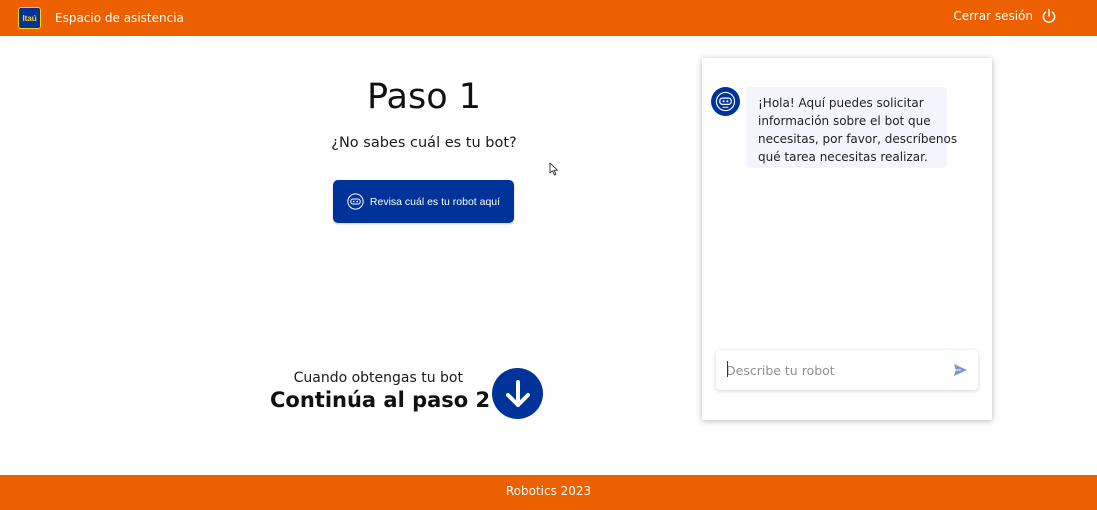 Image resolution: width=1097 pixels, height=510 pixels. What do you see at coordinates (435, 201) in the screenshot?
I see `check-robot-button-label: Revisa cuál es tu robot aquí` at bounding box center [435, 201].